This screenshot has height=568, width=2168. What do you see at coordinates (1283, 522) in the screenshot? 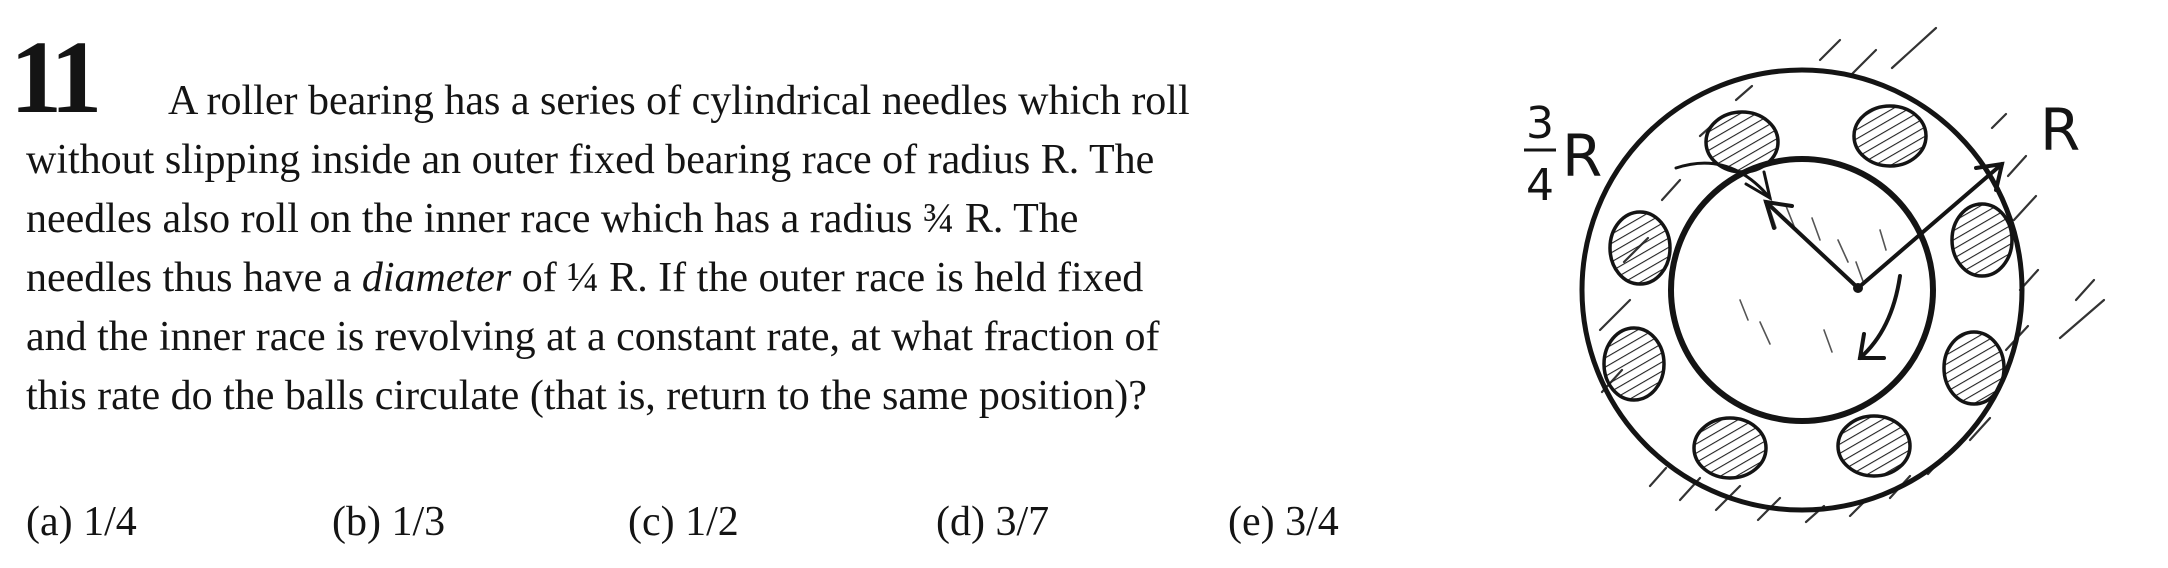
I see `choice-e: (e) 3/4` at bounding box center [1283, 522].